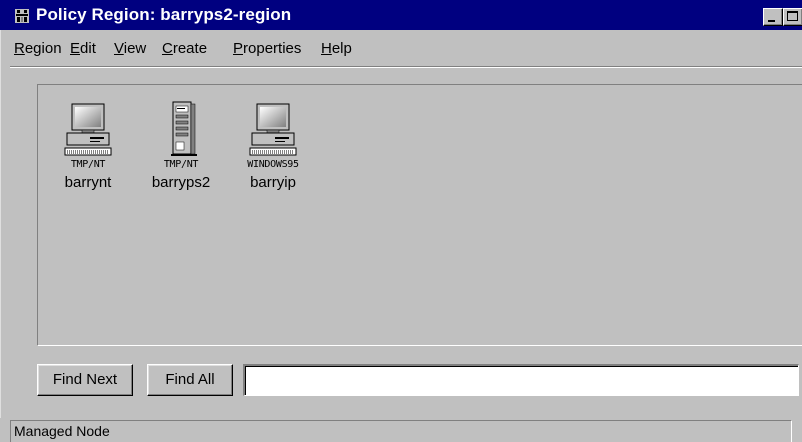  Describe the element at coordinates (130, 48) in the screenshot. I see `menu-view: View` at that location.